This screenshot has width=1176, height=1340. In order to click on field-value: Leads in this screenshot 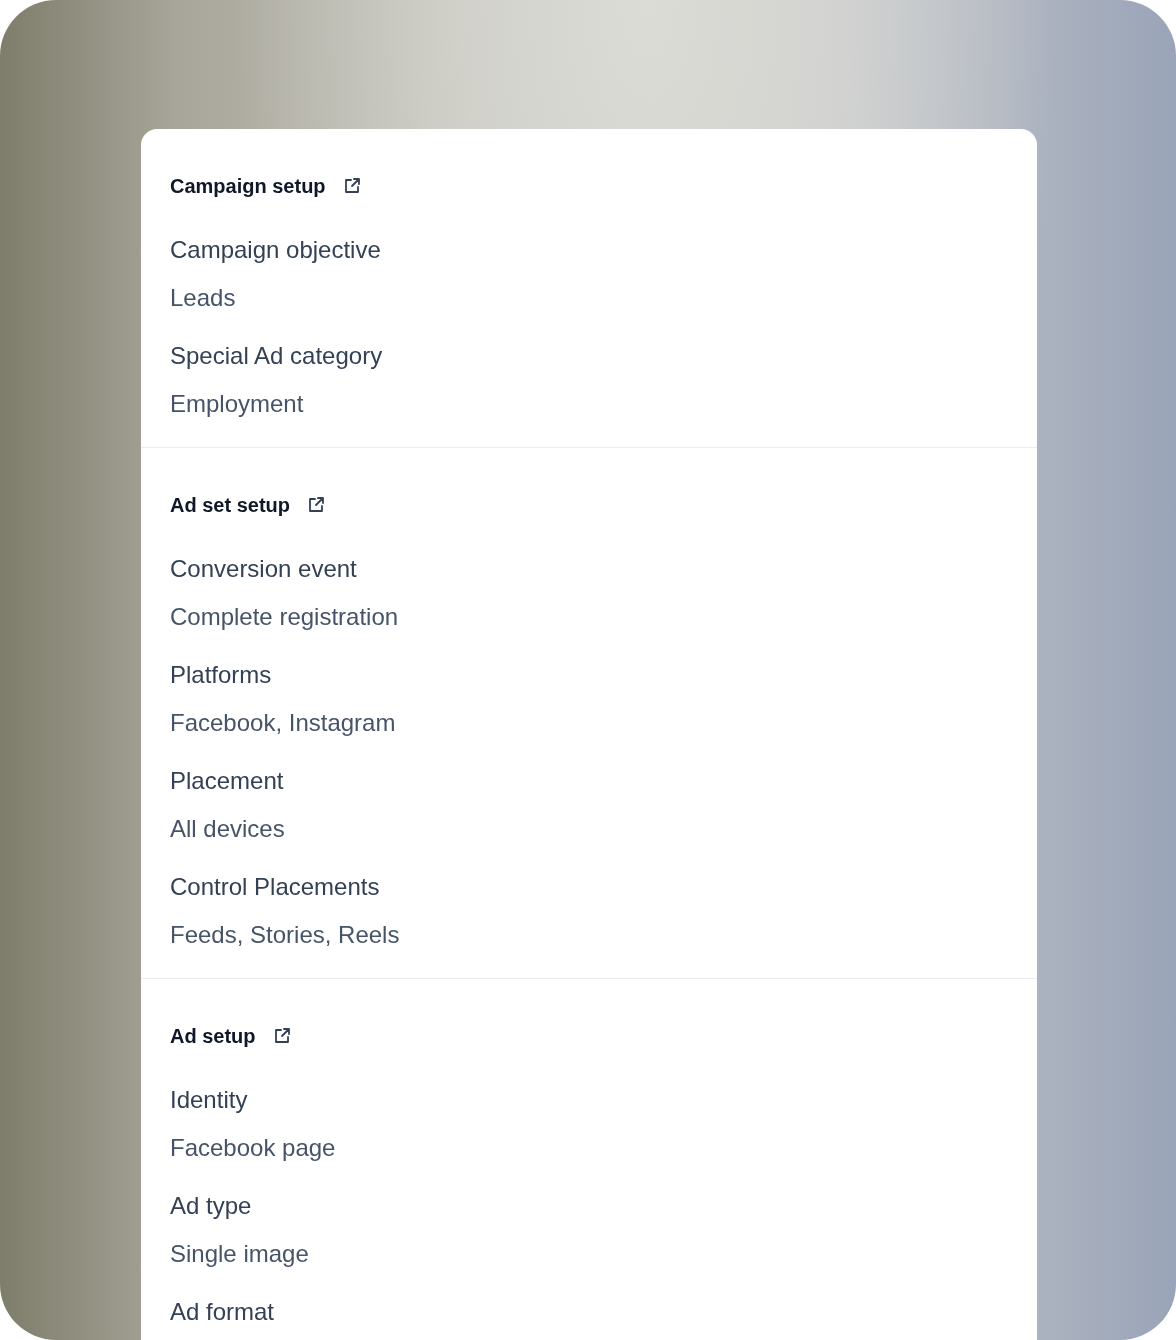, I will do `click(203, 298)`.